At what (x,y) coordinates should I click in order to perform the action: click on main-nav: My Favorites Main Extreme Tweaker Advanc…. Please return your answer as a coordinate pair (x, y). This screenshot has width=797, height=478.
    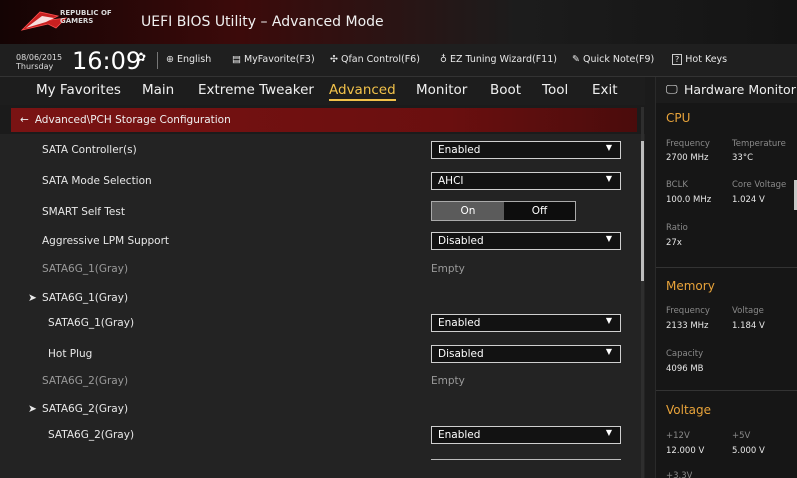
    Looking at the image, I should click on (322, 91).